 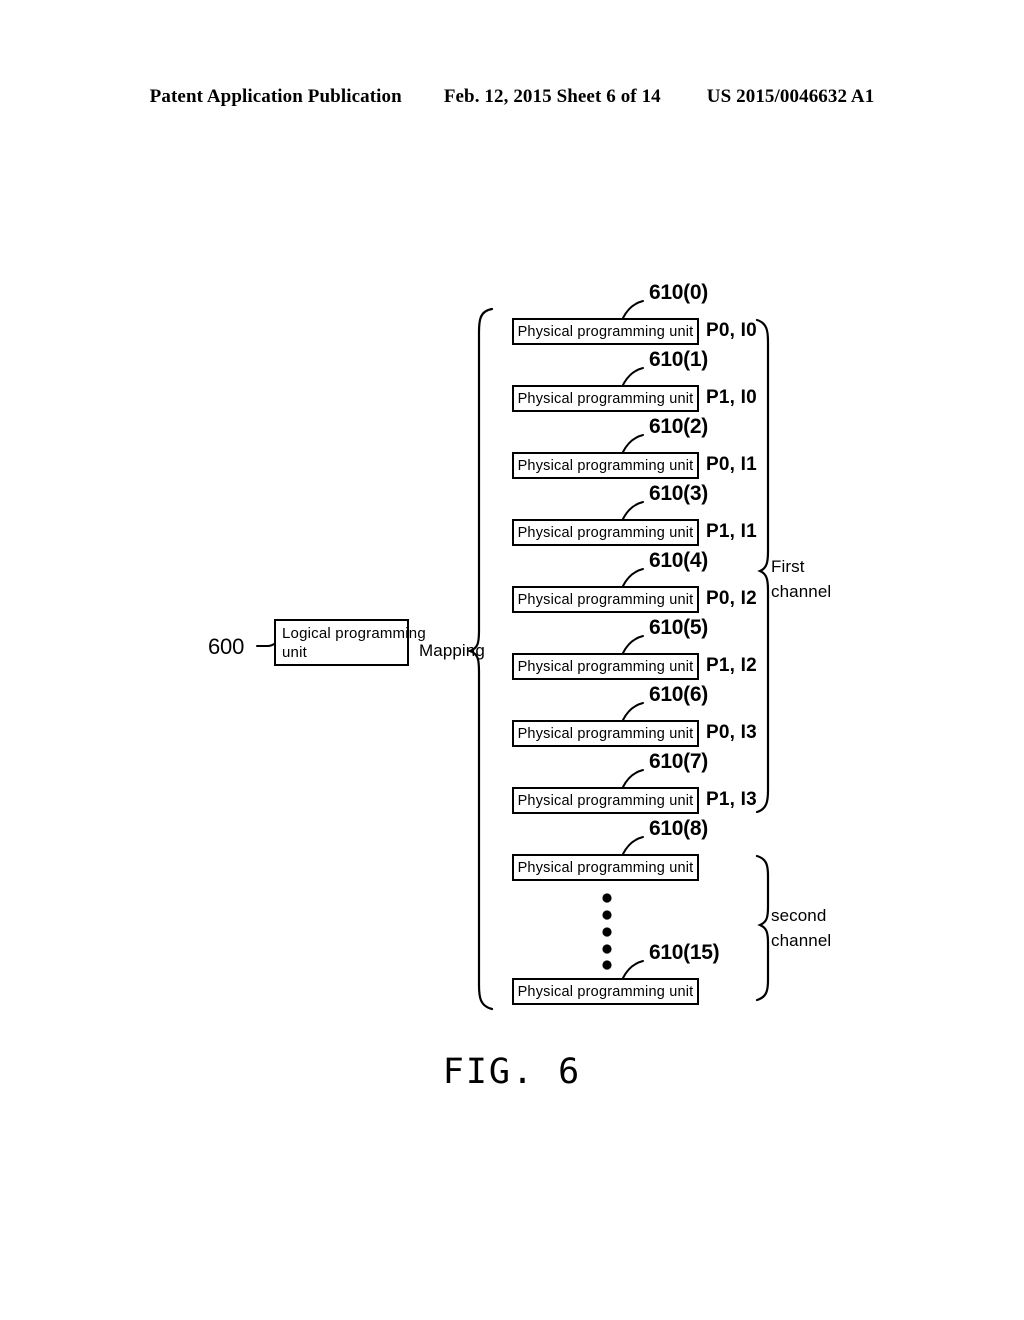 What do you see at coordinates (226, 646) in the screenshot?
I see `source-reference-numeral: 600` at bounding box center [226, 646].